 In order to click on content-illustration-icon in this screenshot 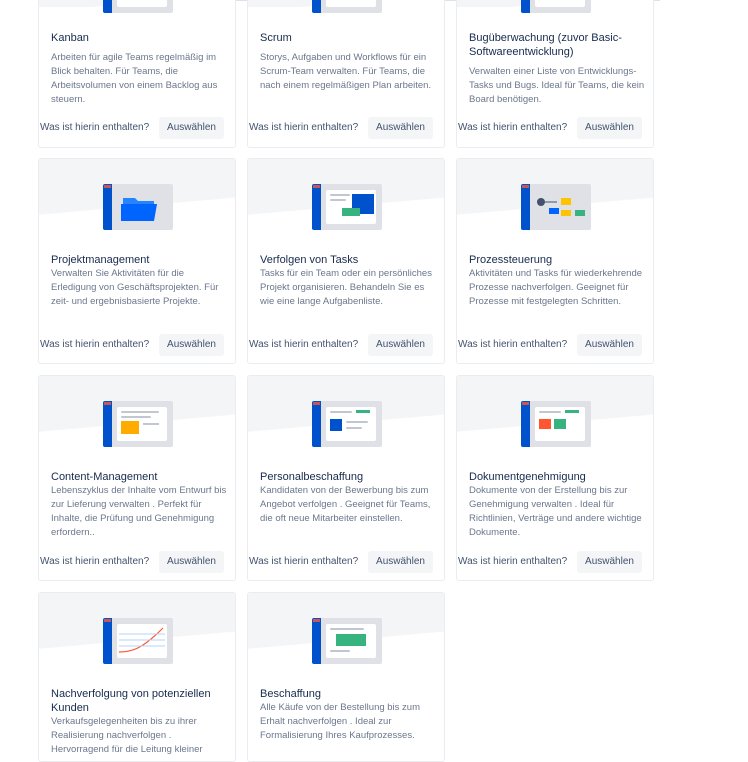, I will do `click(138, 424)`.